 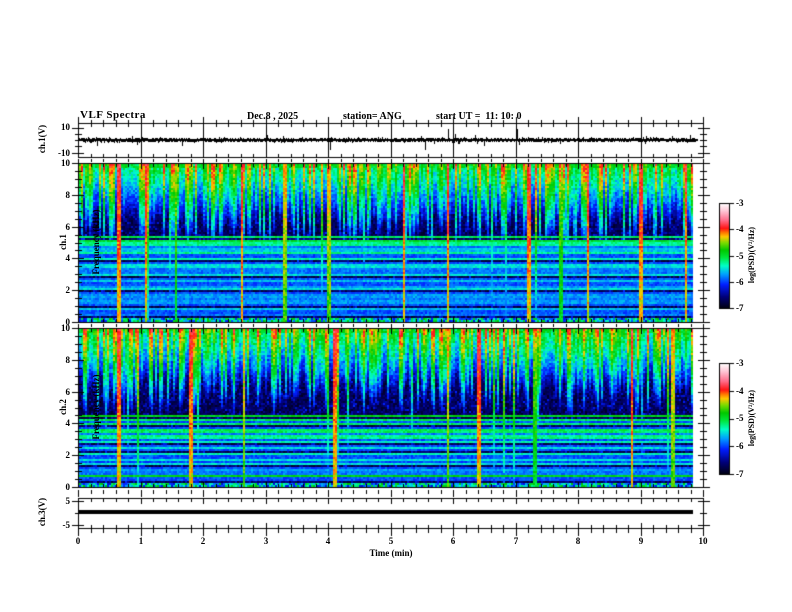 I want to click on cbar2-axis-label: log(PSD)(V²/Hz), so click(x=751, y=418).